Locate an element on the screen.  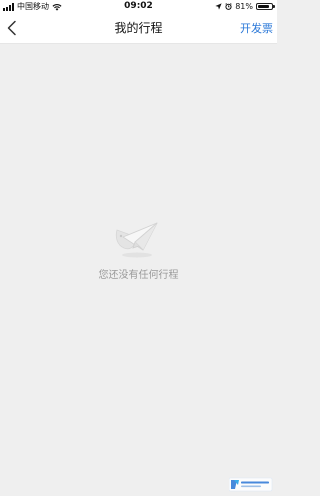
navigation-bar: 我的行程 开发票 is located at coordinates (138, 28).